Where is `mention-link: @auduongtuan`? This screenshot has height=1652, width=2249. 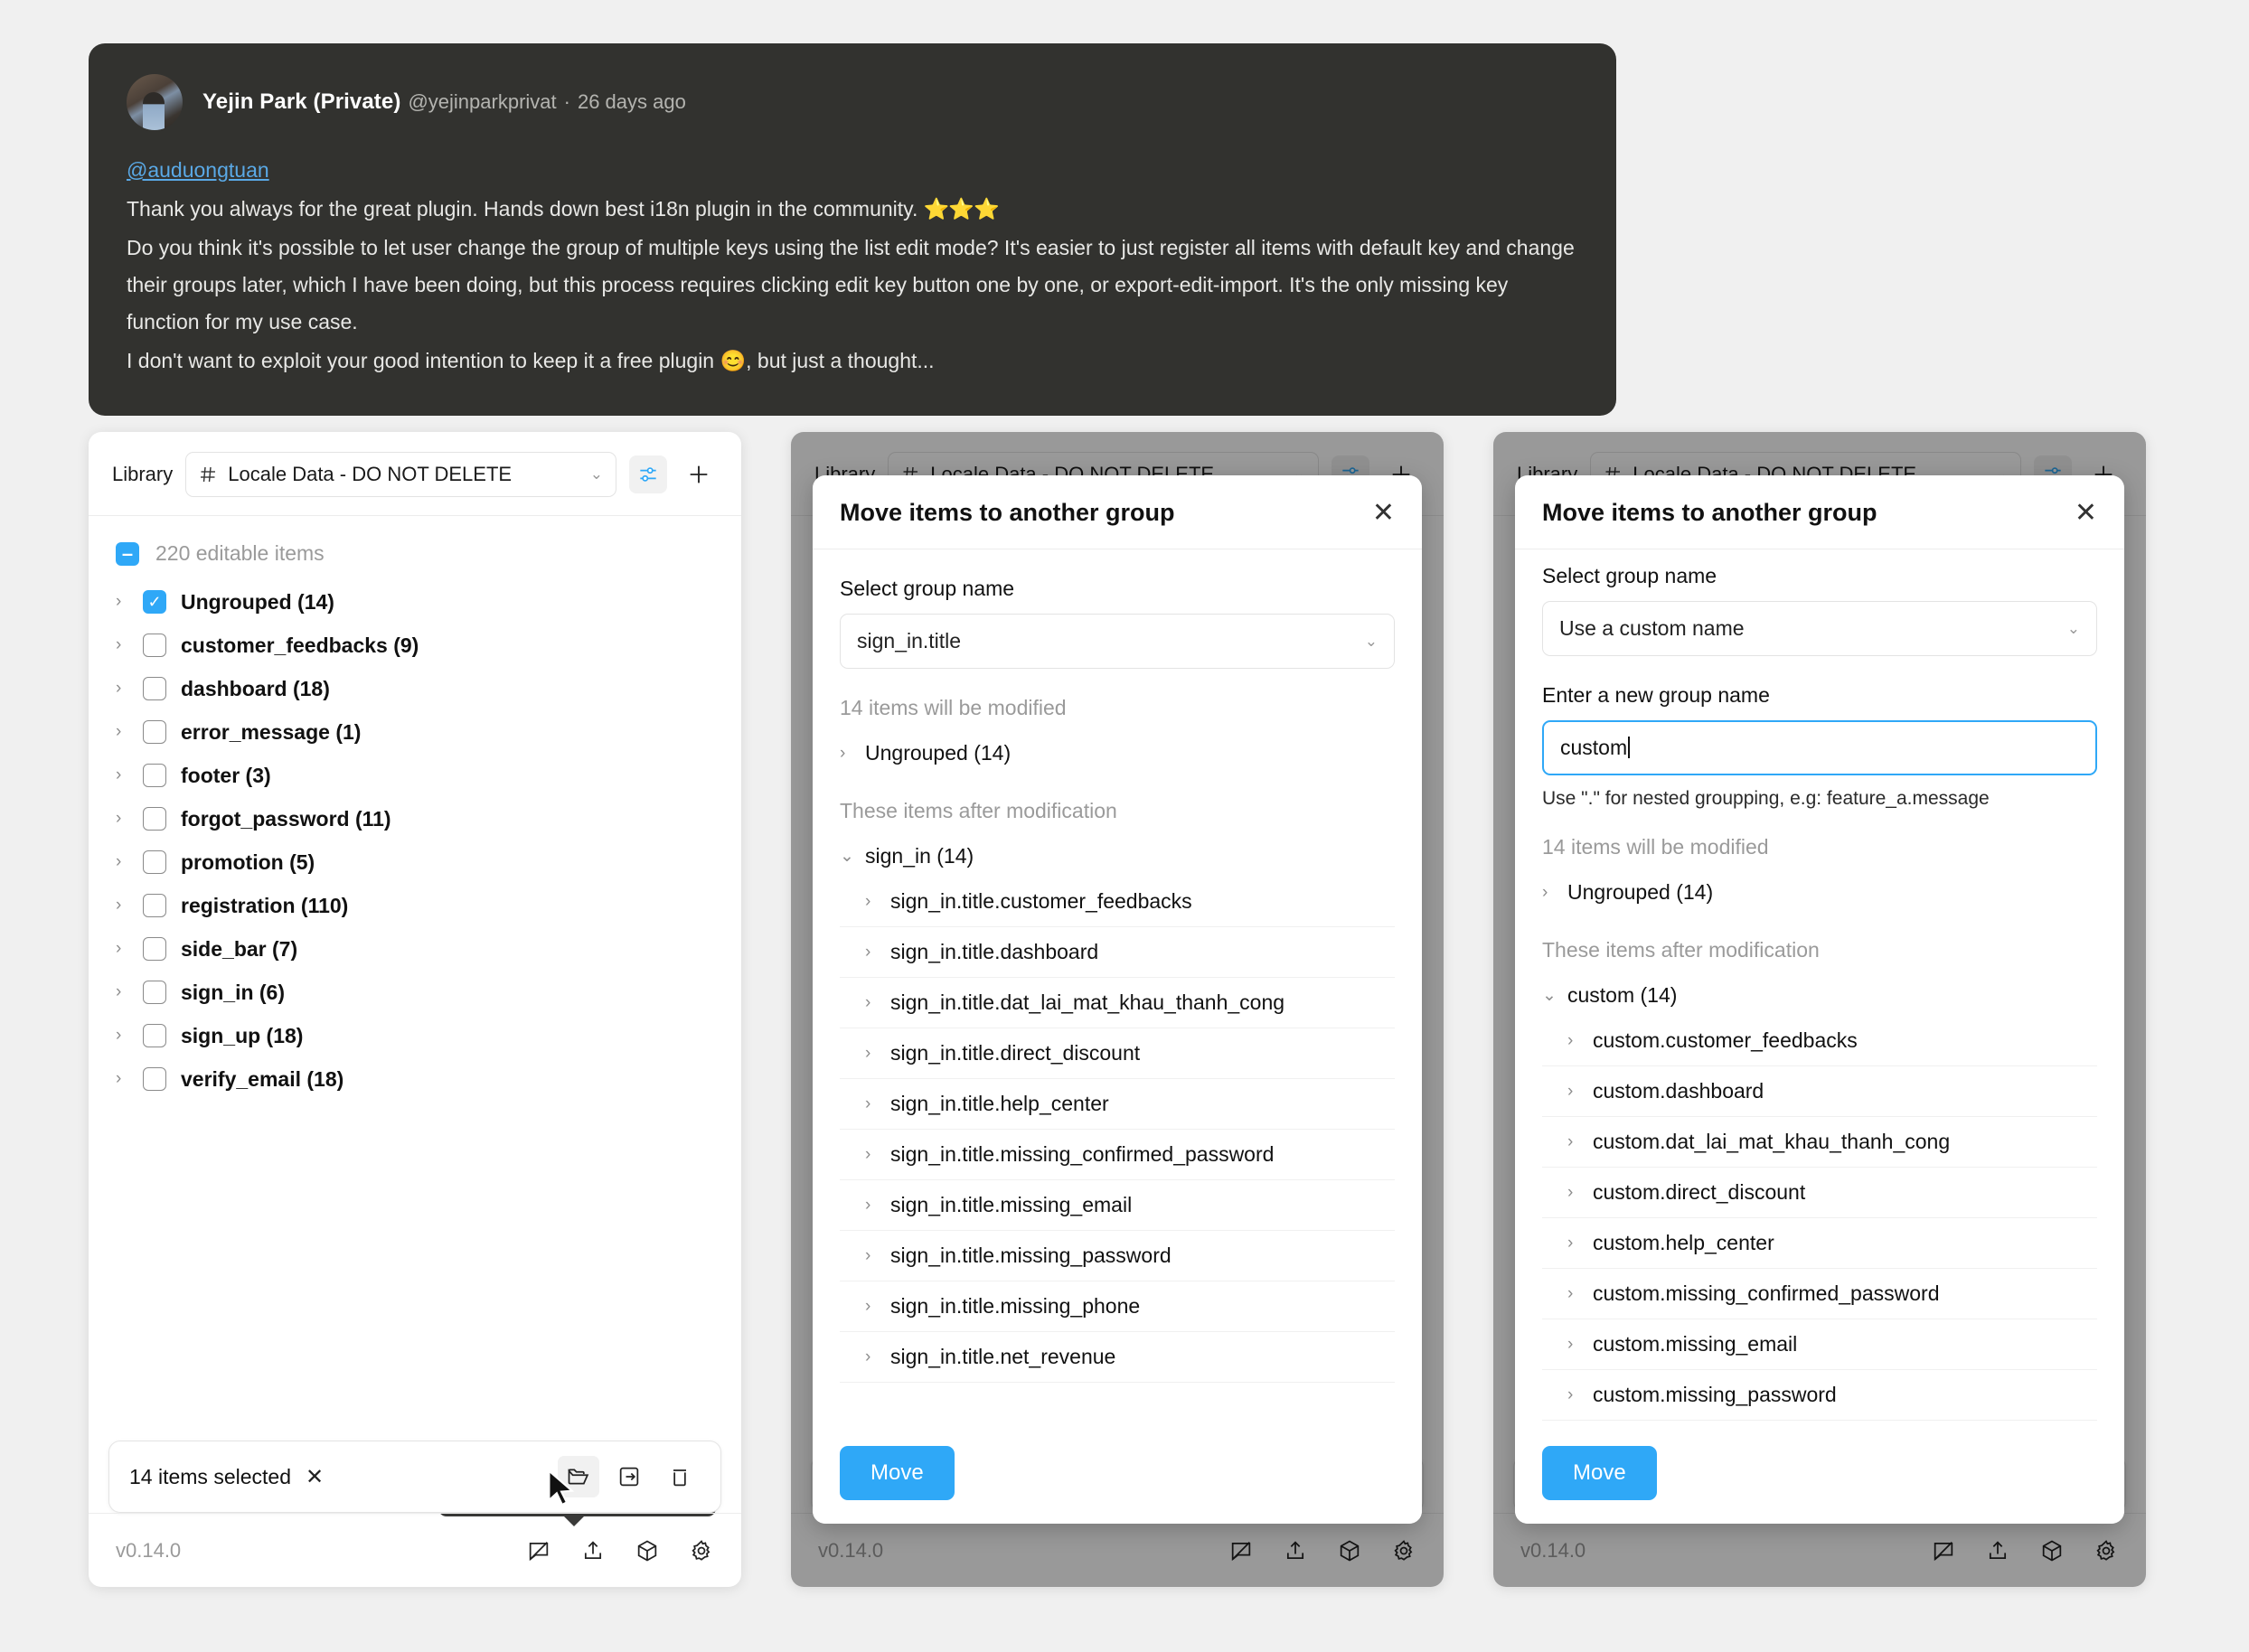
mention-link: @auduongtuan is located at coordinates (198, 170).